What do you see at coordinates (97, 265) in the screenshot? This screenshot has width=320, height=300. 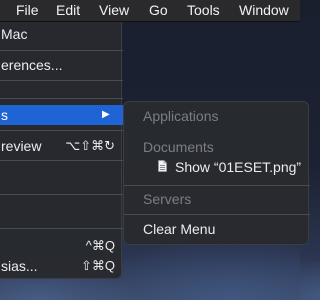 I see `log-out-shortcut: ⇧⌘Q` at bounding box center [97, 265].